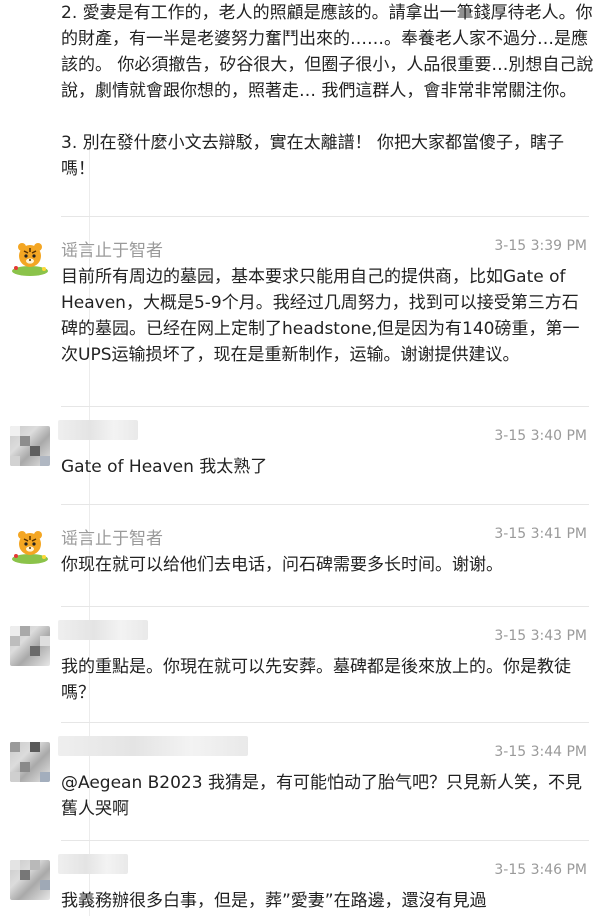  Describe the element at coordinates (540, 636) in the screenshot. I see `comment-timestamp: 3-15 3:43 PM` at that location.